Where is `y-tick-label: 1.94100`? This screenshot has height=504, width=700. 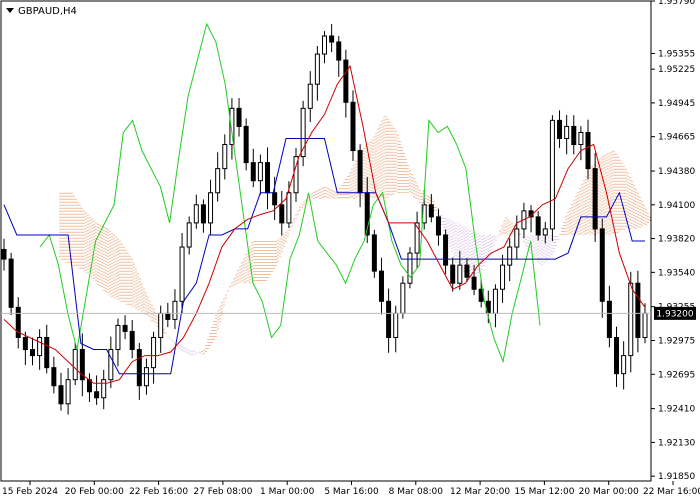
y-tick-label: 1.94100 is located at coordinates (676, 206).